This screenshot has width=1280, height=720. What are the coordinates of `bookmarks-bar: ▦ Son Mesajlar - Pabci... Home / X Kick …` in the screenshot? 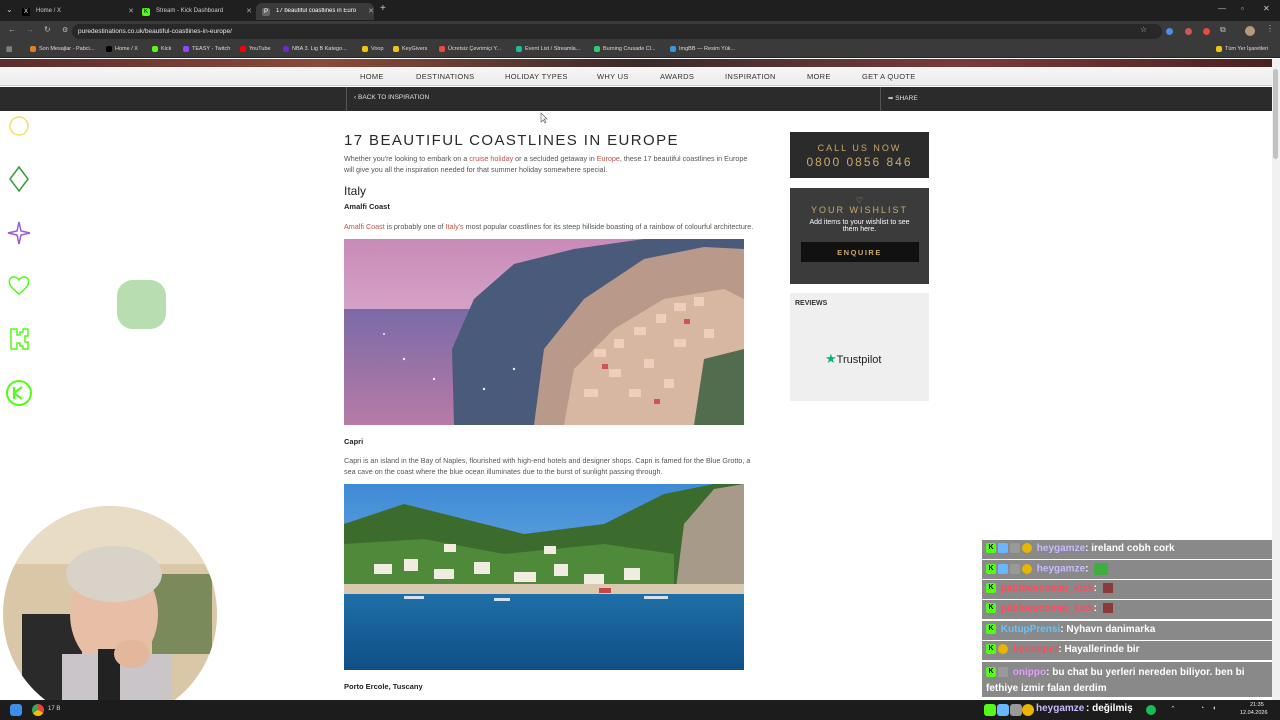 It's located at (640, 50).